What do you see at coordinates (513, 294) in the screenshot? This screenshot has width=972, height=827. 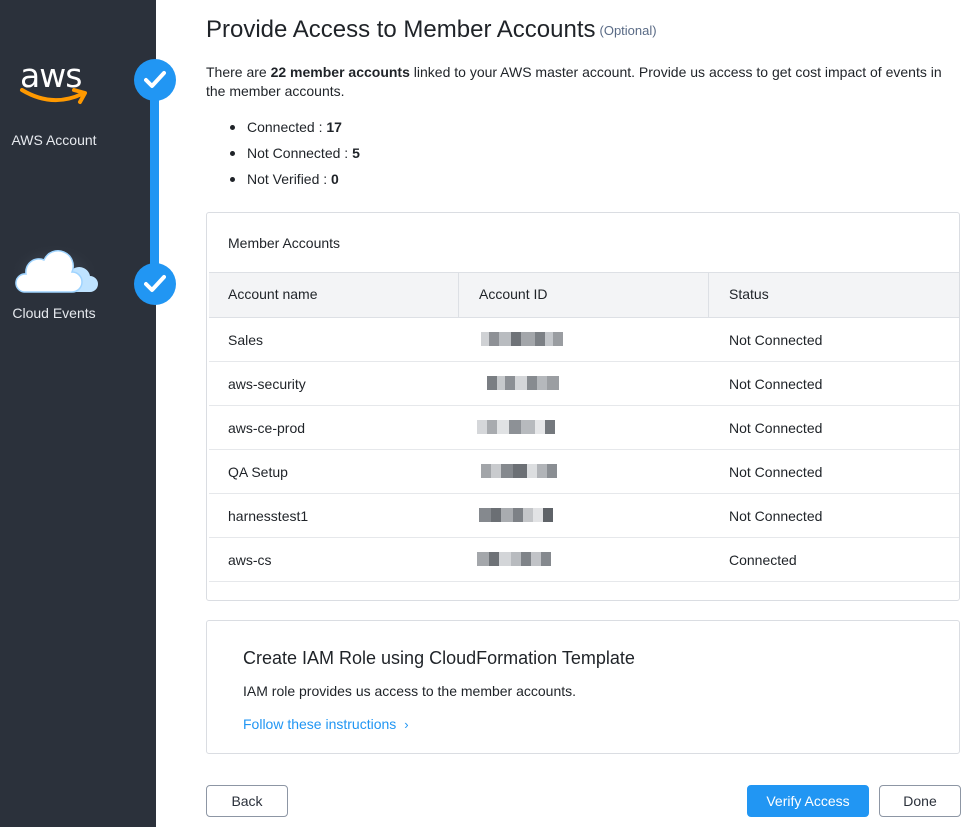 I see `column-header-account-id: Account ID` at bounding box center [513, 294].